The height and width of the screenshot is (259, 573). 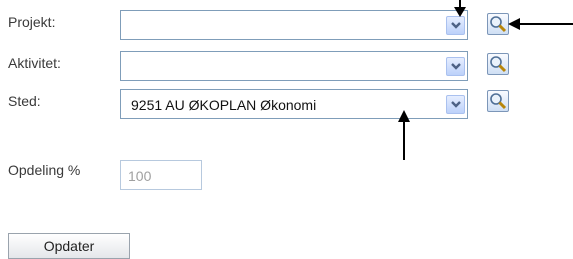 What do you see at coordinates (404, 135) in the screenshot?
I see `arrow-up-icon` at bounding box center [404, 135].